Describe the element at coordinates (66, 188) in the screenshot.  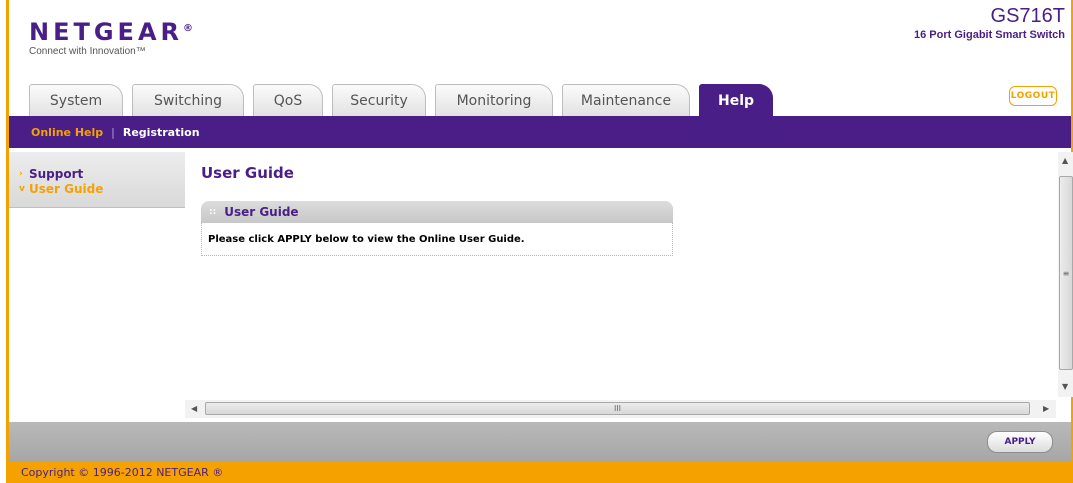
I see `leftnav-item-label: User Guide` at that location.